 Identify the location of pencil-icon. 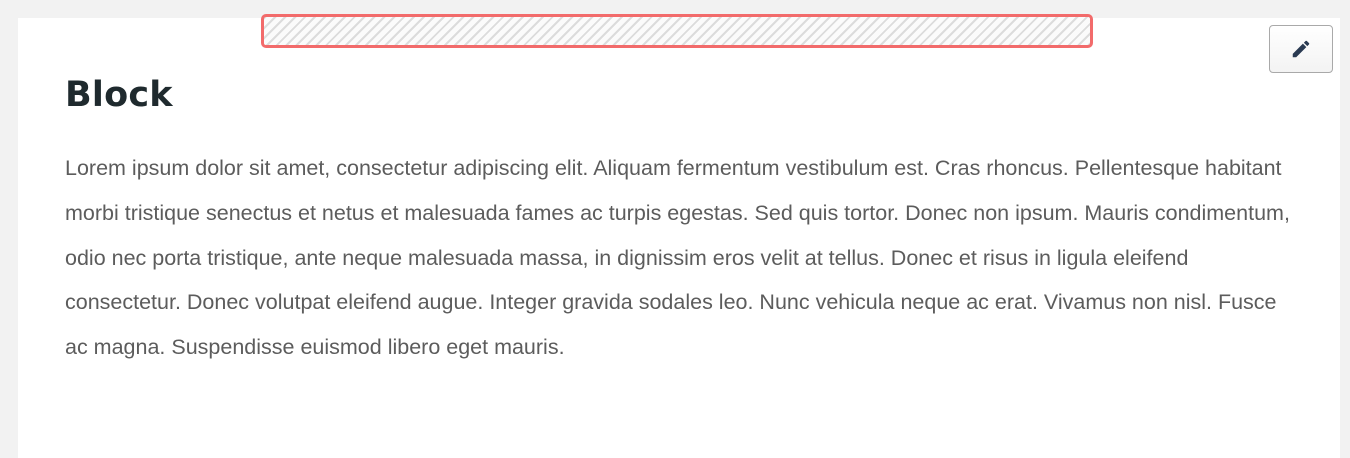
(1301, 49).